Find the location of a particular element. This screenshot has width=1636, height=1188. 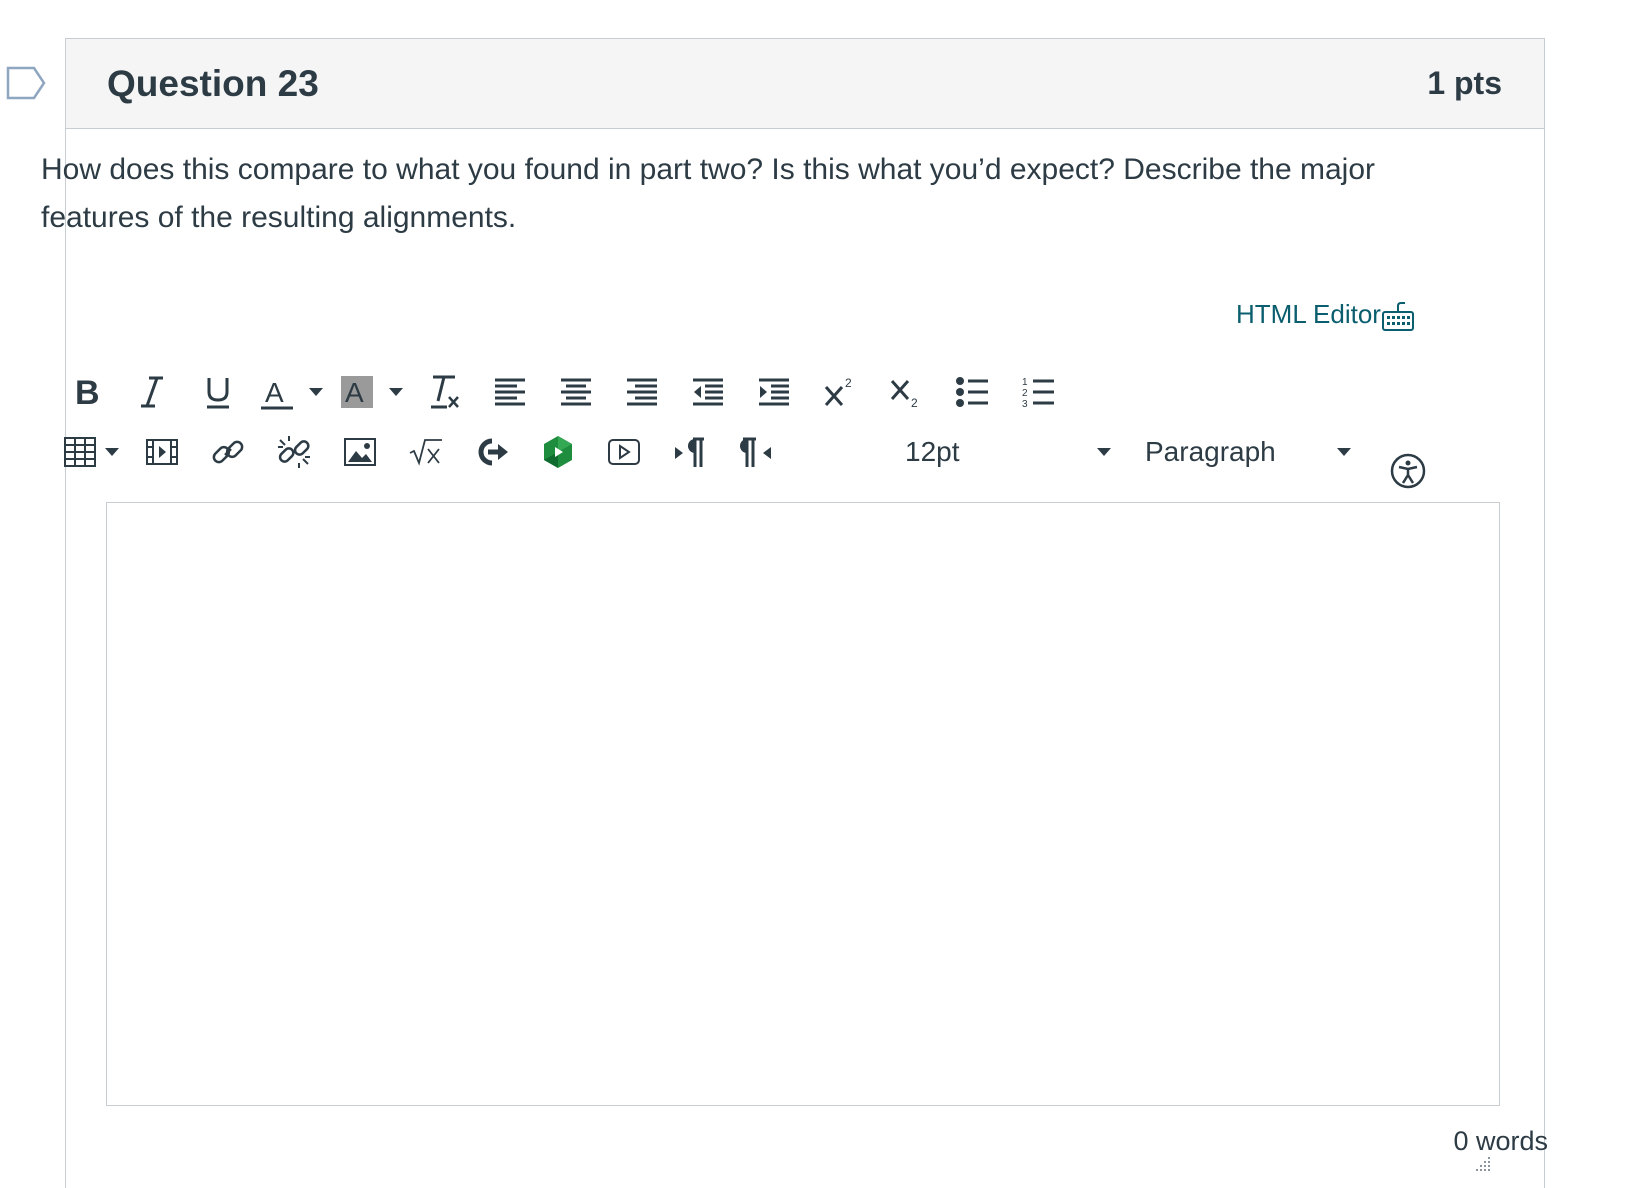

numbered-list-icon: 123 is located at coordinates (1038, 393).